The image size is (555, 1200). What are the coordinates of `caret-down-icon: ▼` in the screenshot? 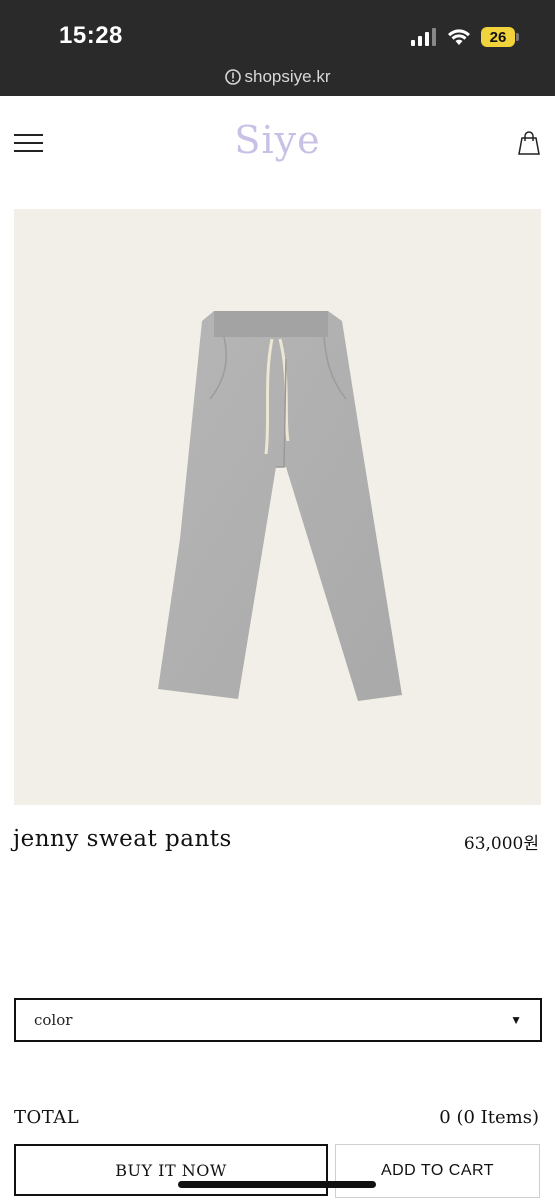 It's located at (516, 1020).